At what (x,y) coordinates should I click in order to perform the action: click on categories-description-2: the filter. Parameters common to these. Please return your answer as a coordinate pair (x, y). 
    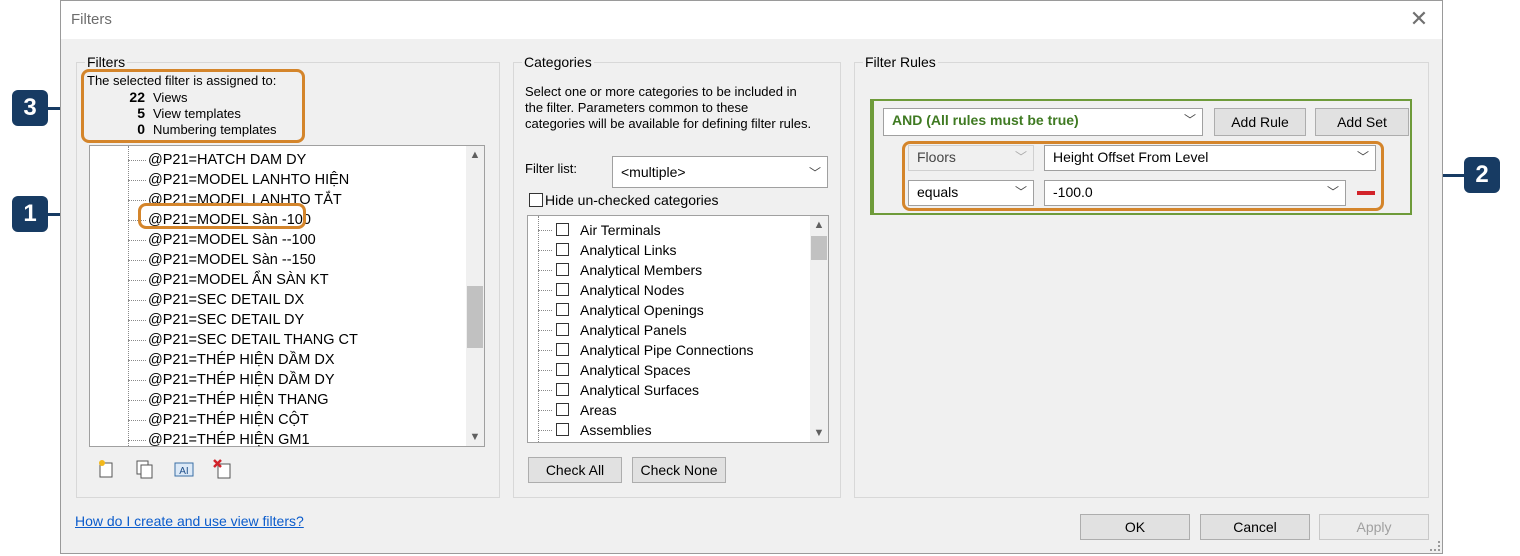
    Looking at the image, I should click on (637, 107).